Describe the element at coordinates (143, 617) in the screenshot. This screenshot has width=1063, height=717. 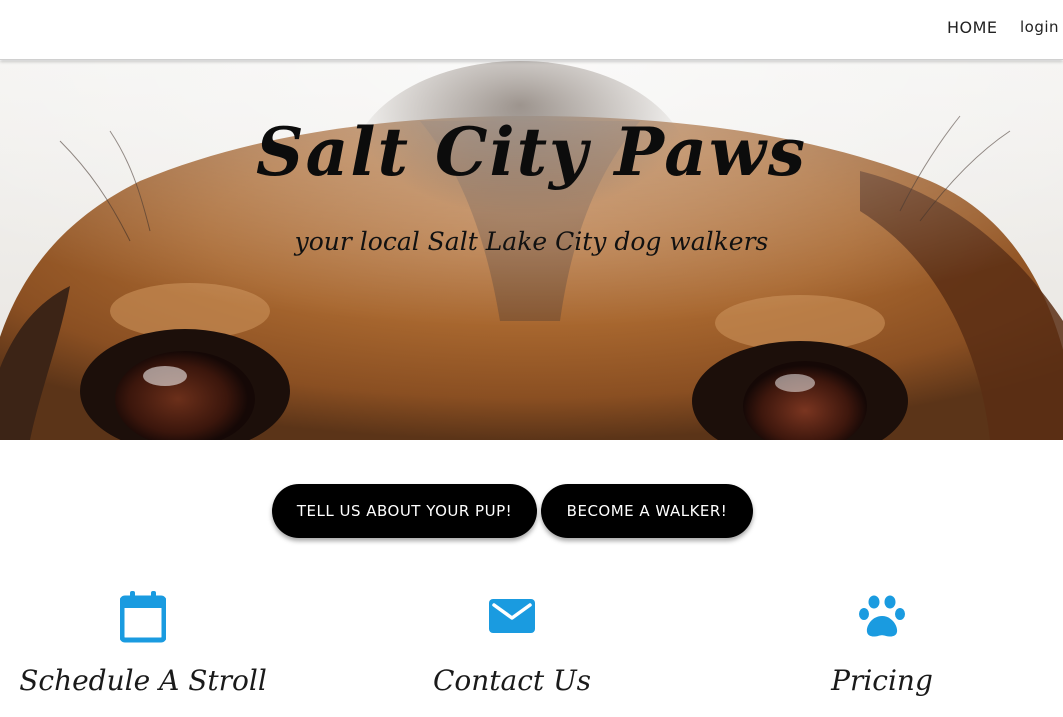
I see `calendar-icon` at that location.